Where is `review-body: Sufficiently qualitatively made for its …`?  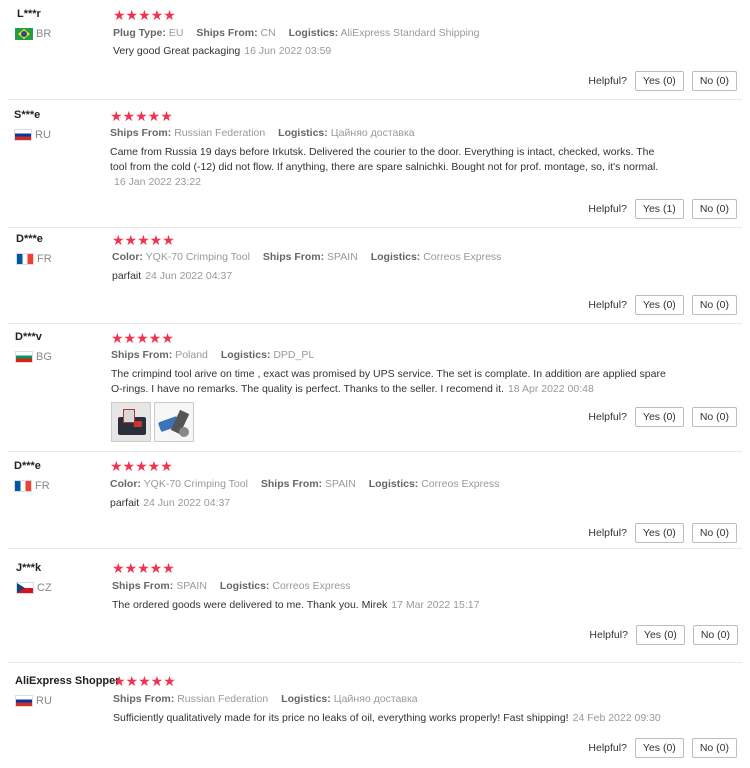
review-body: Sufficiently qualitatively made for its … is located at coordinates (341, 718).